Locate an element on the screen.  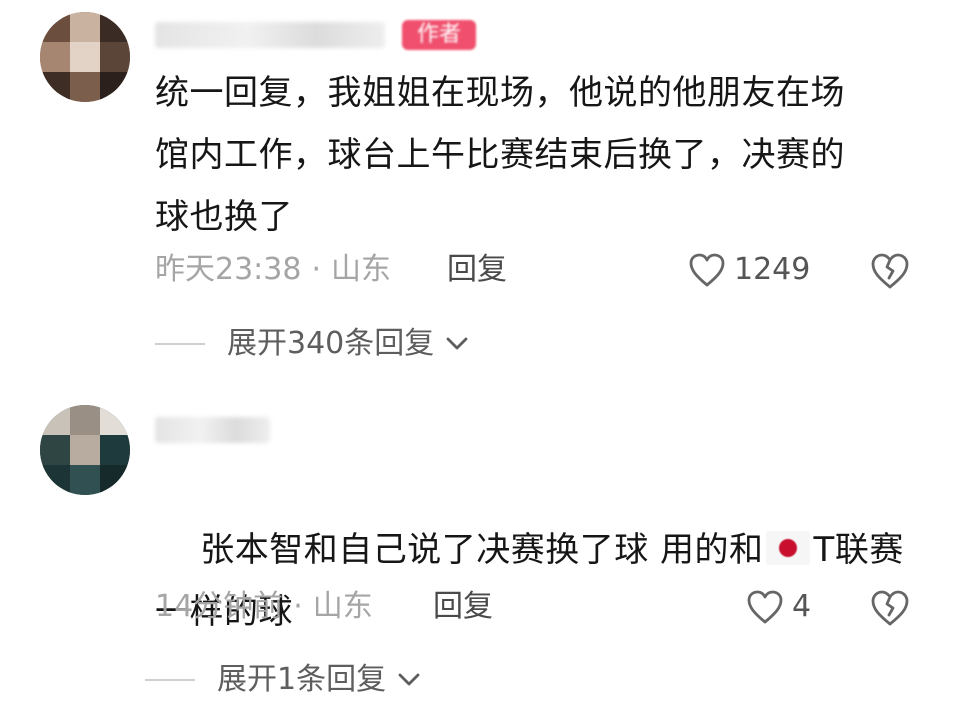
comment-time: 14分钟前 is located at coordinates (219, 606).